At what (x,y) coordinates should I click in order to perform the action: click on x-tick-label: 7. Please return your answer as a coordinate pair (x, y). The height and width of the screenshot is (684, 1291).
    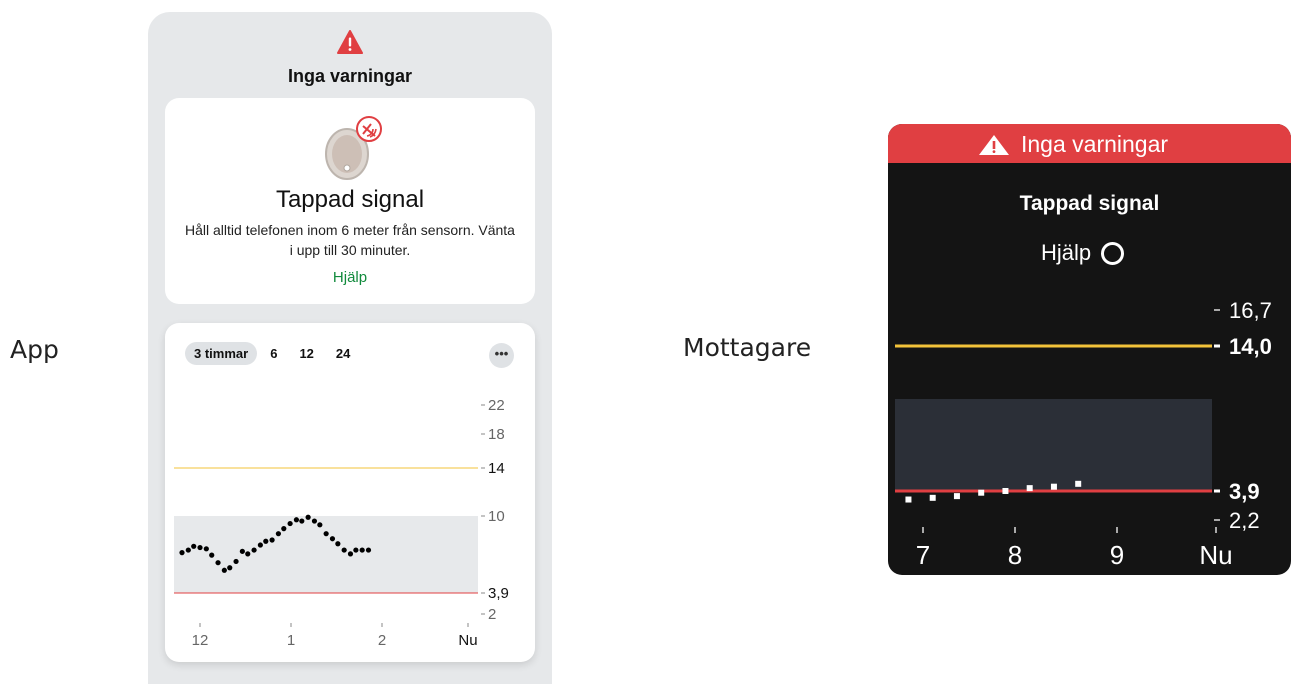
    Looking at the image, I should click on (923, 555).